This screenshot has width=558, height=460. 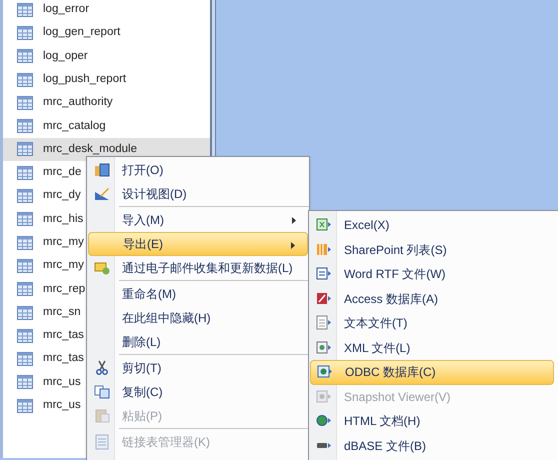 What do you see at coordinates (63, 219) in the screenshot?
I see `table-name: mrc_his` at bounding box center [63, 219].